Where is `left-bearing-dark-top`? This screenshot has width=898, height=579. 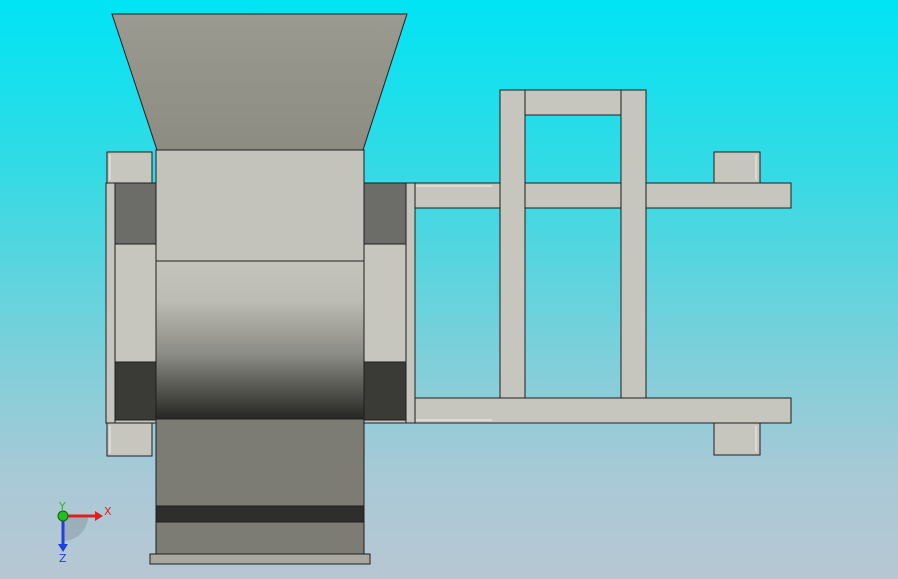
left-bearing-dark-top is located at coordinates (135, 213).